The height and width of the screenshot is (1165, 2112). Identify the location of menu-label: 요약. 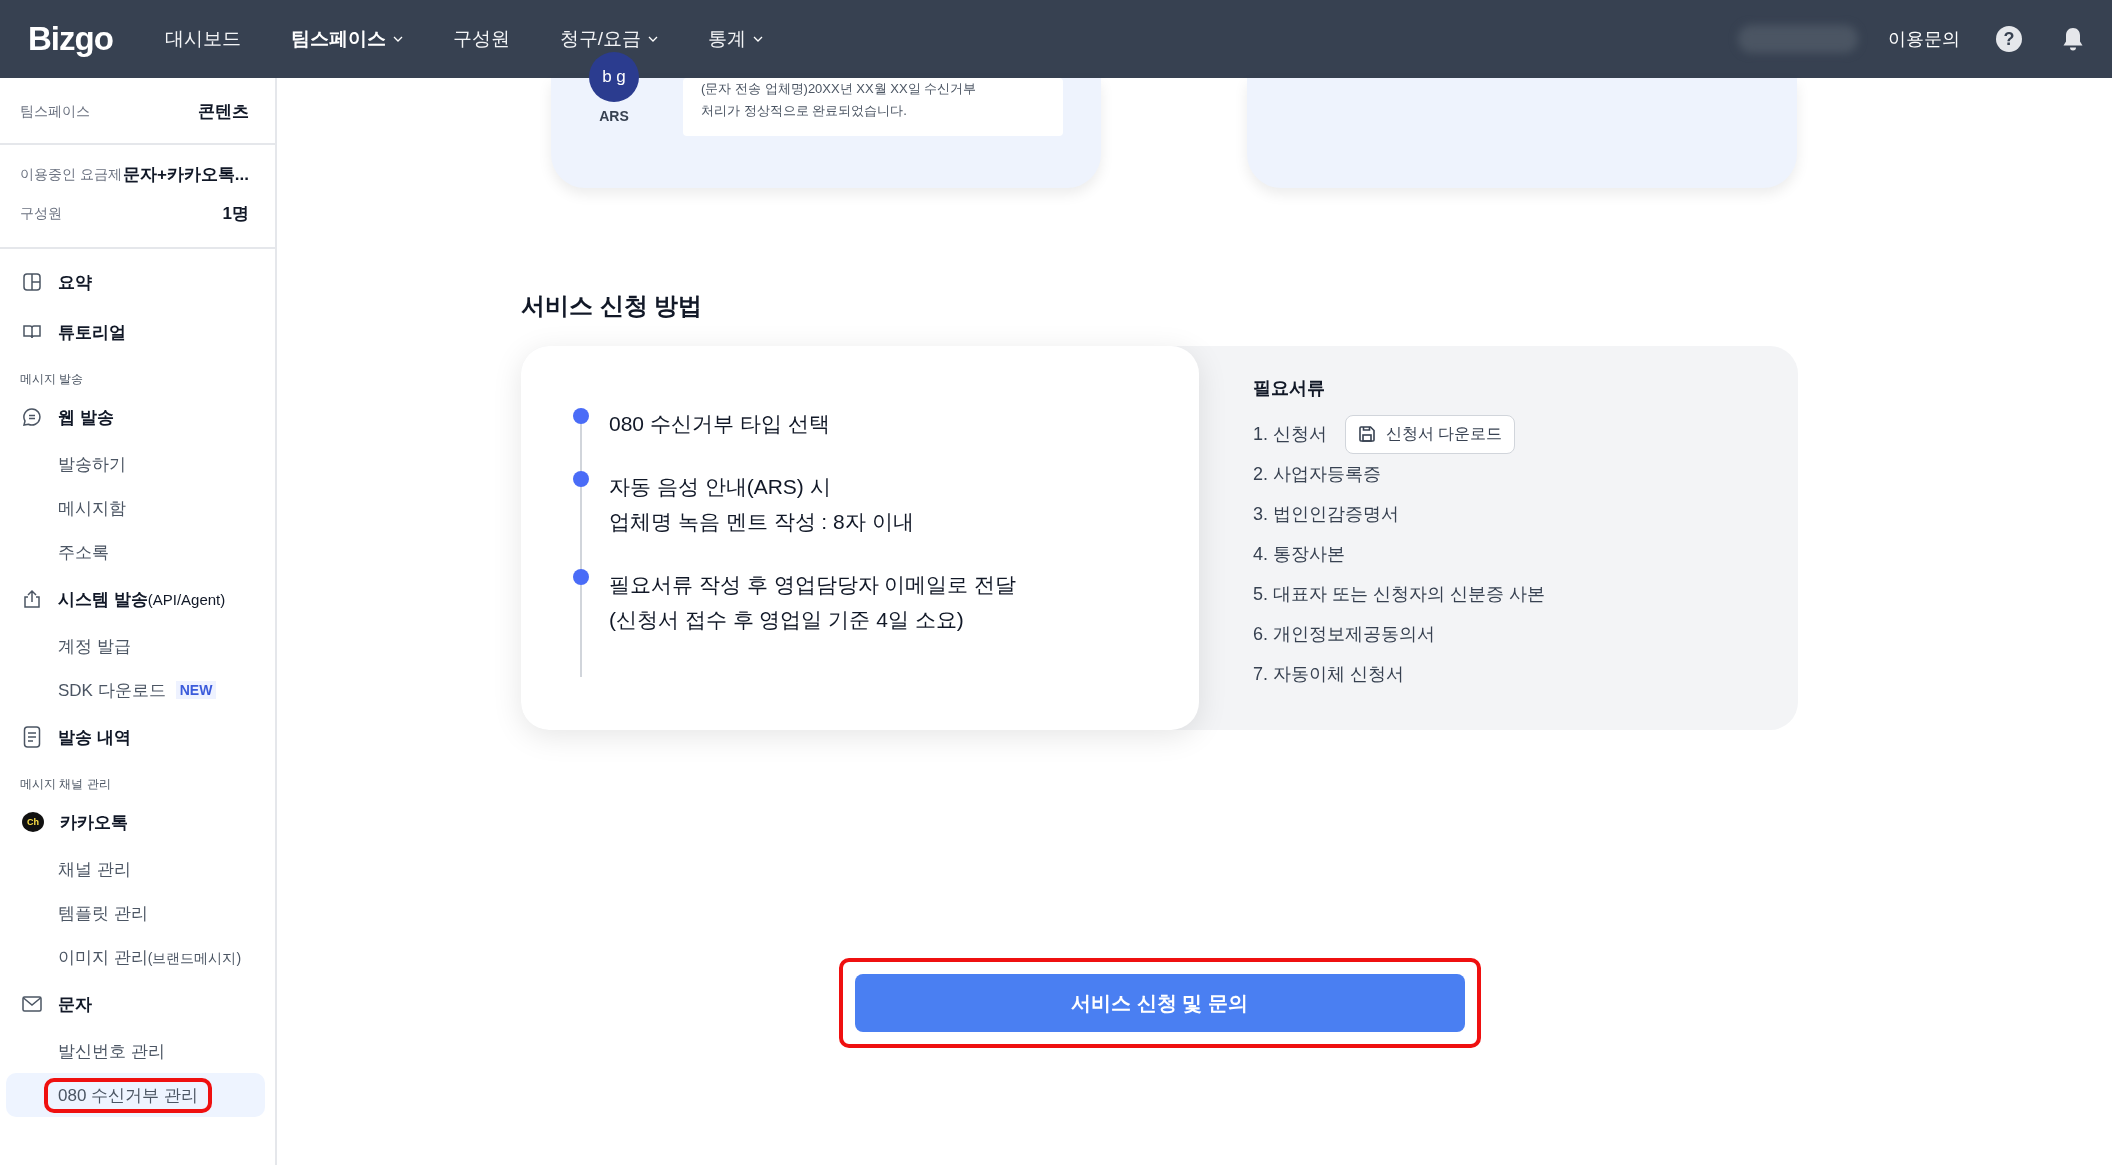
(75, 282).